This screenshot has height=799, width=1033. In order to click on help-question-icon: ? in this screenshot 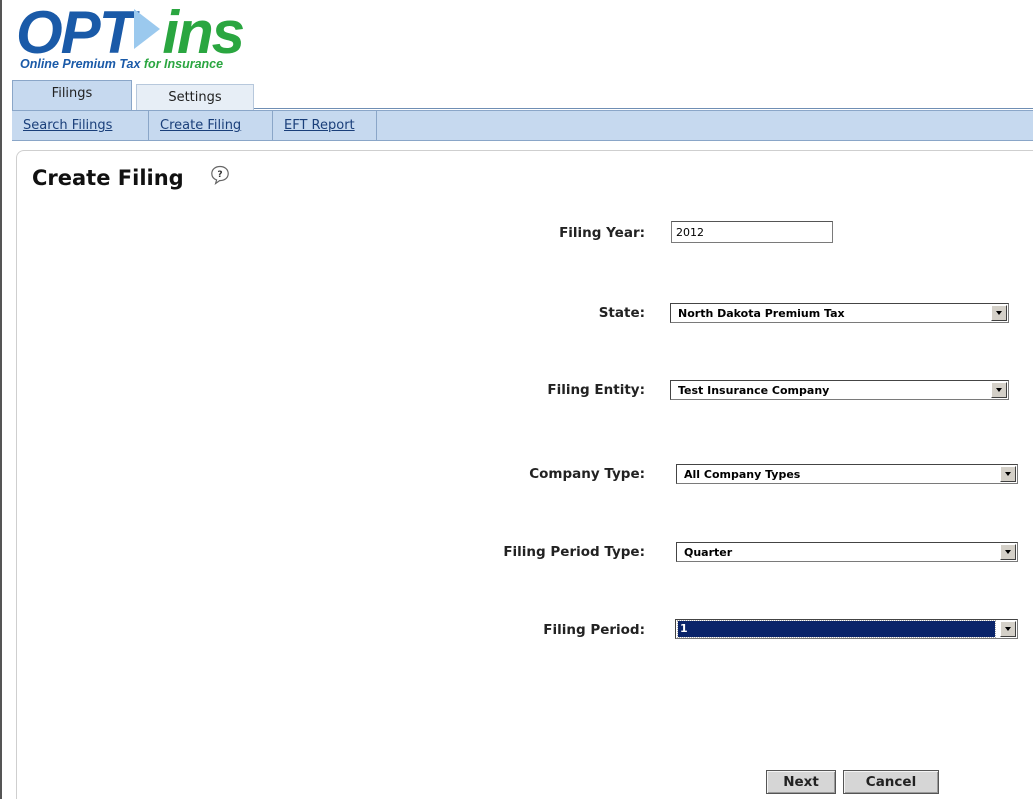, I will do `click(220, 175)`.